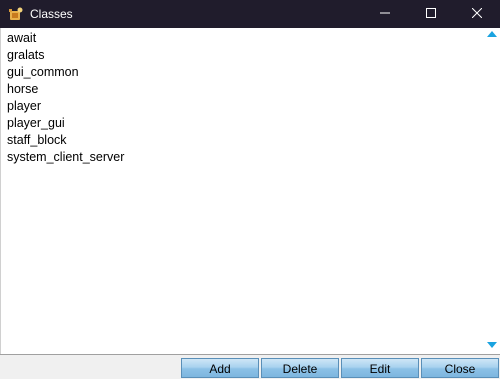 The height and width of the screenshot is (379, 500). Describe the element at coordinates (460, 368) in the screenshot. I see `close-button: Close` at that location.